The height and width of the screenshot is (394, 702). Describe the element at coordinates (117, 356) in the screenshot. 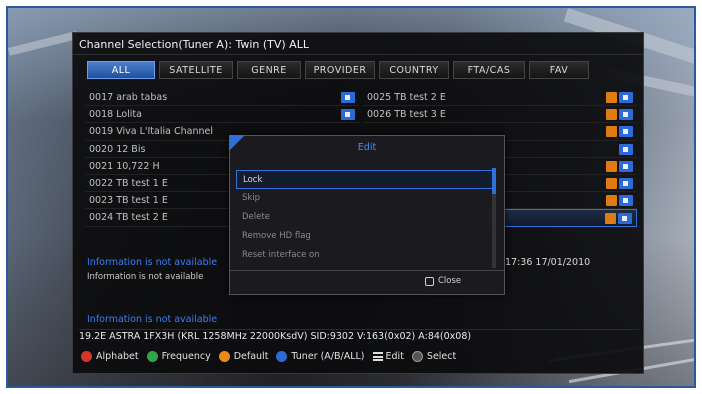

I see `legend-label: Alphabet` at that location.